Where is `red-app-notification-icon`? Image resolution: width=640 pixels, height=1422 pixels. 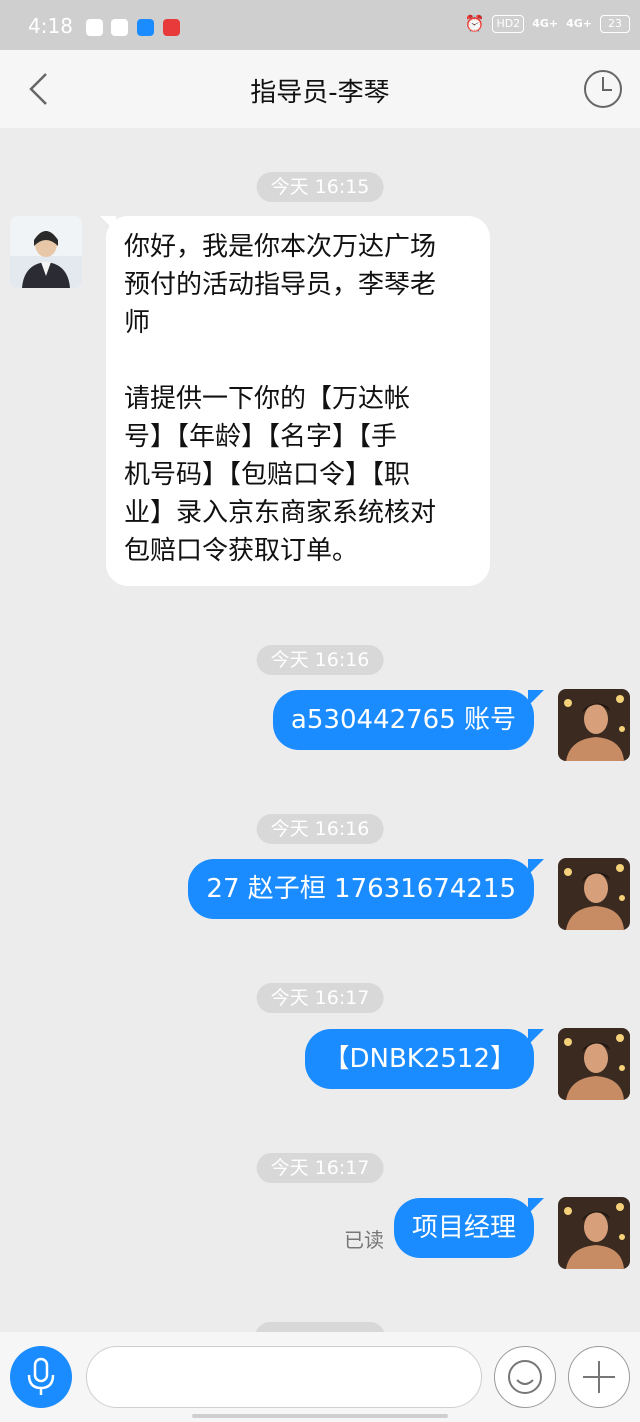 red-app-notification-icon is located at coordinates (171, 27).